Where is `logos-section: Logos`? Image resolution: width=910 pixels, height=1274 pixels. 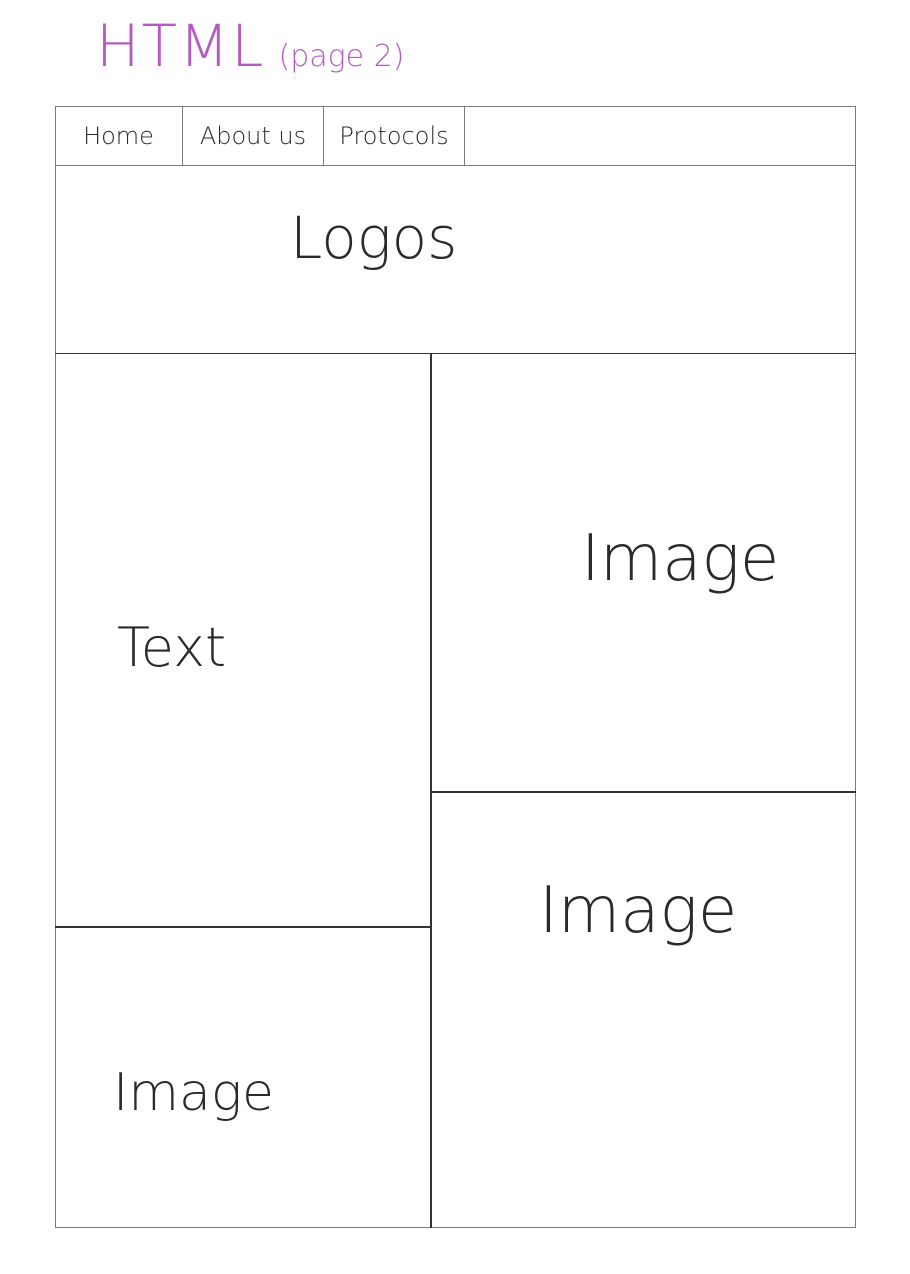
logos-section: Logos is located at coordinates (455, 260).